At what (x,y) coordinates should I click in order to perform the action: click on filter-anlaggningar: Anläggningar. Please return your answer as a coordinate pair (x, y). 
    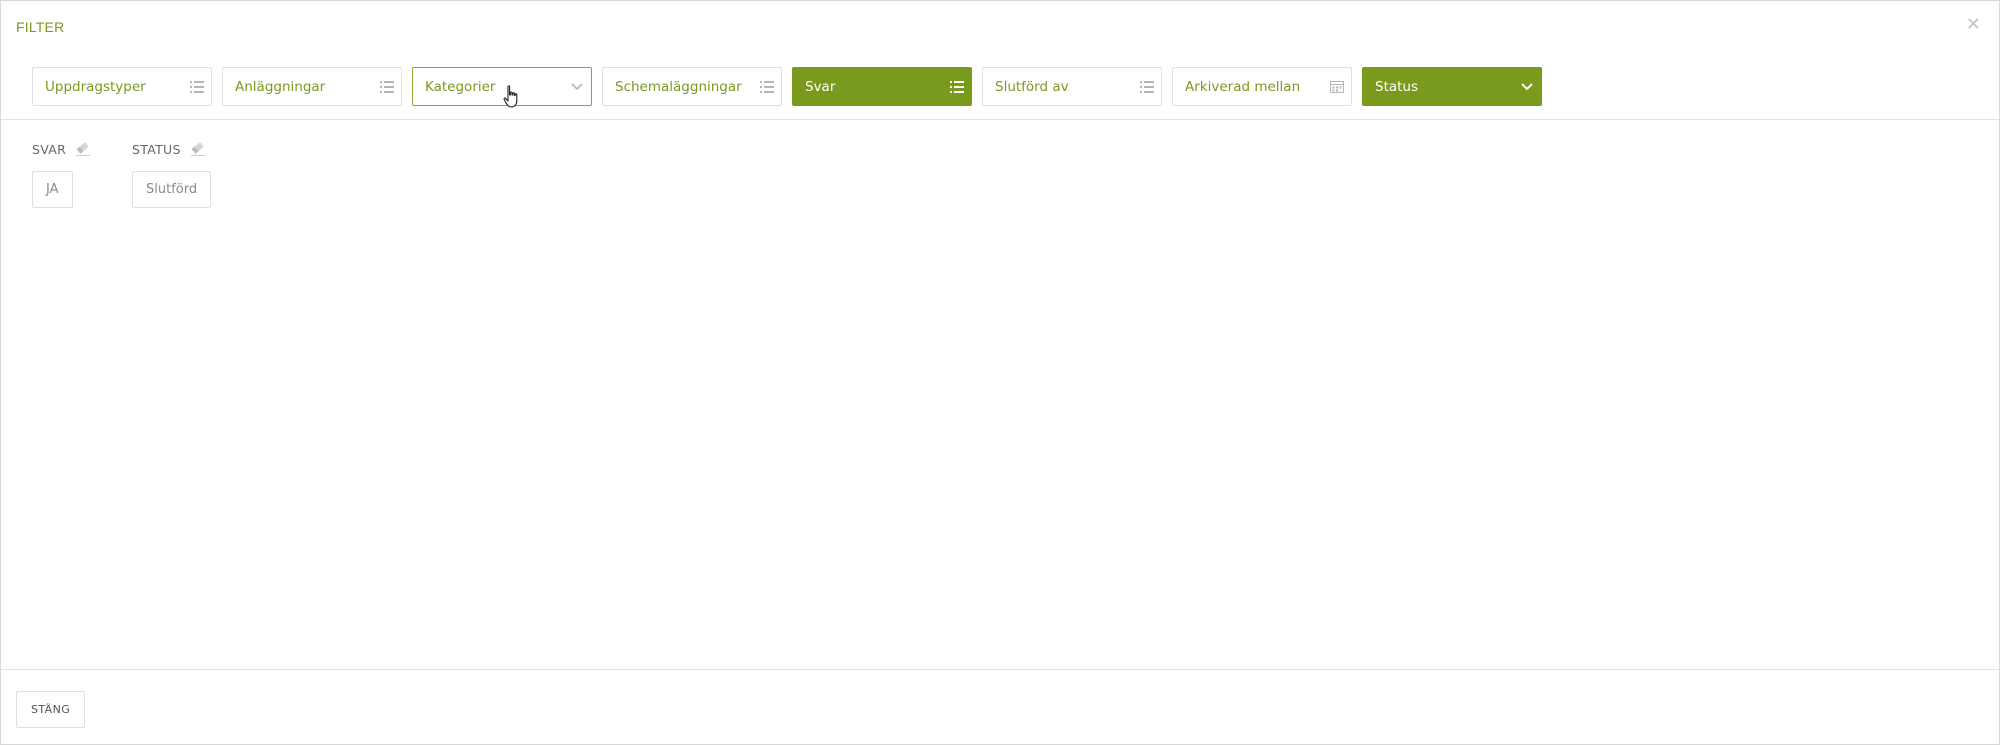
    Looking at the image, I should click on (312, 86).